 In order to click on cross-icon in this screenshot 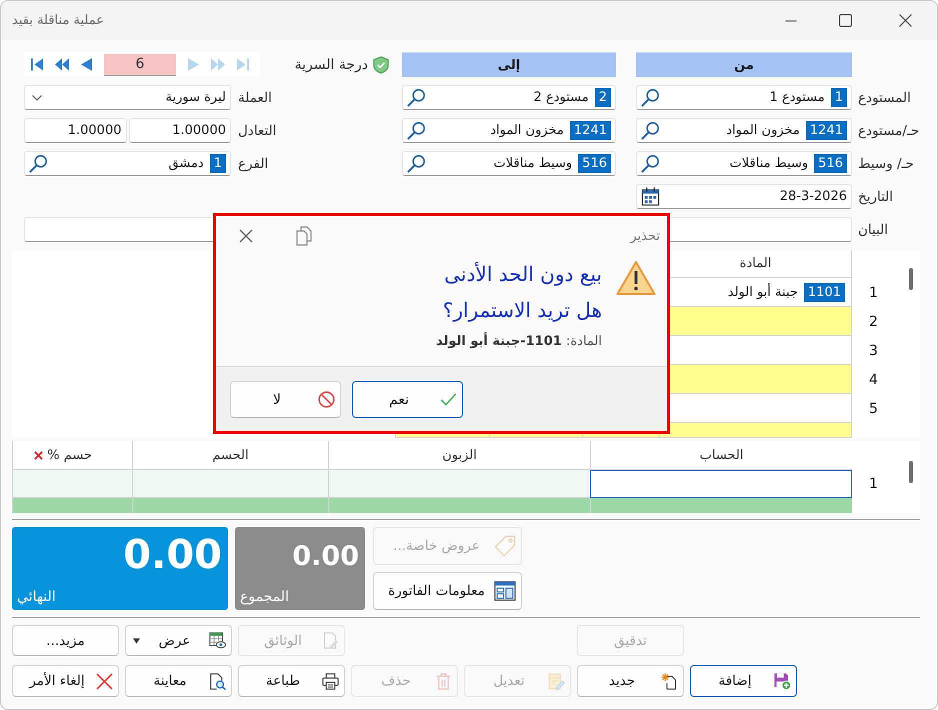, I will do `click(104, 681)`.